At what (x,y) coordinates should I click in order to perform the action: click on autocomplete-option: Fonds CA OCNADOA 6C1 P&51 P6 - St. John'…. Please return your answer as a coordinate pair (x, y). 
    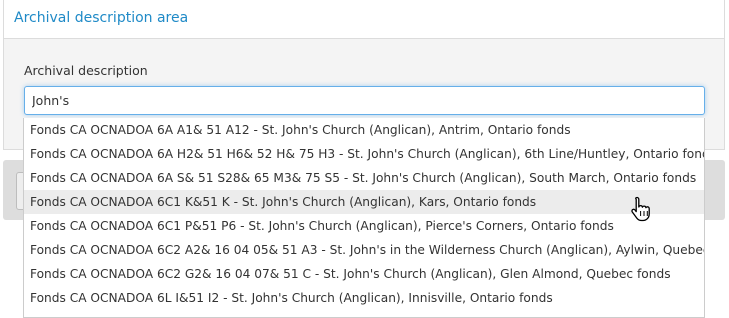
    Looking at the image, I should click on (364, 226).